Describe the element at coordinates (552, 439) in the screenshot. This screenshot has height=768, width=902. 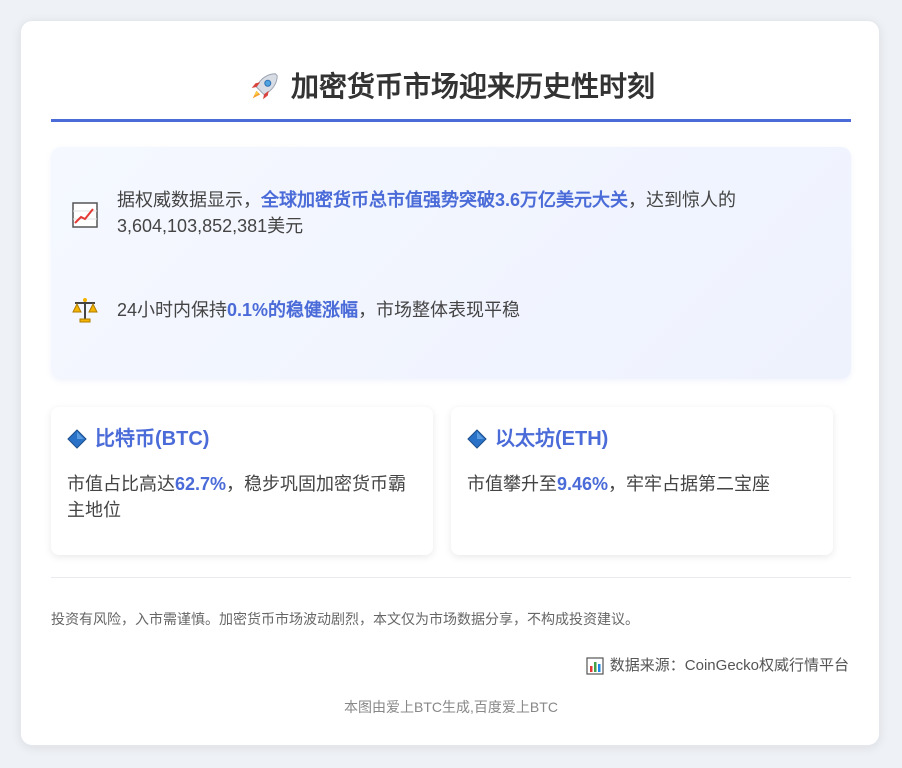
I see `coin-name-eth: 以太坊(ETH)` at that location.